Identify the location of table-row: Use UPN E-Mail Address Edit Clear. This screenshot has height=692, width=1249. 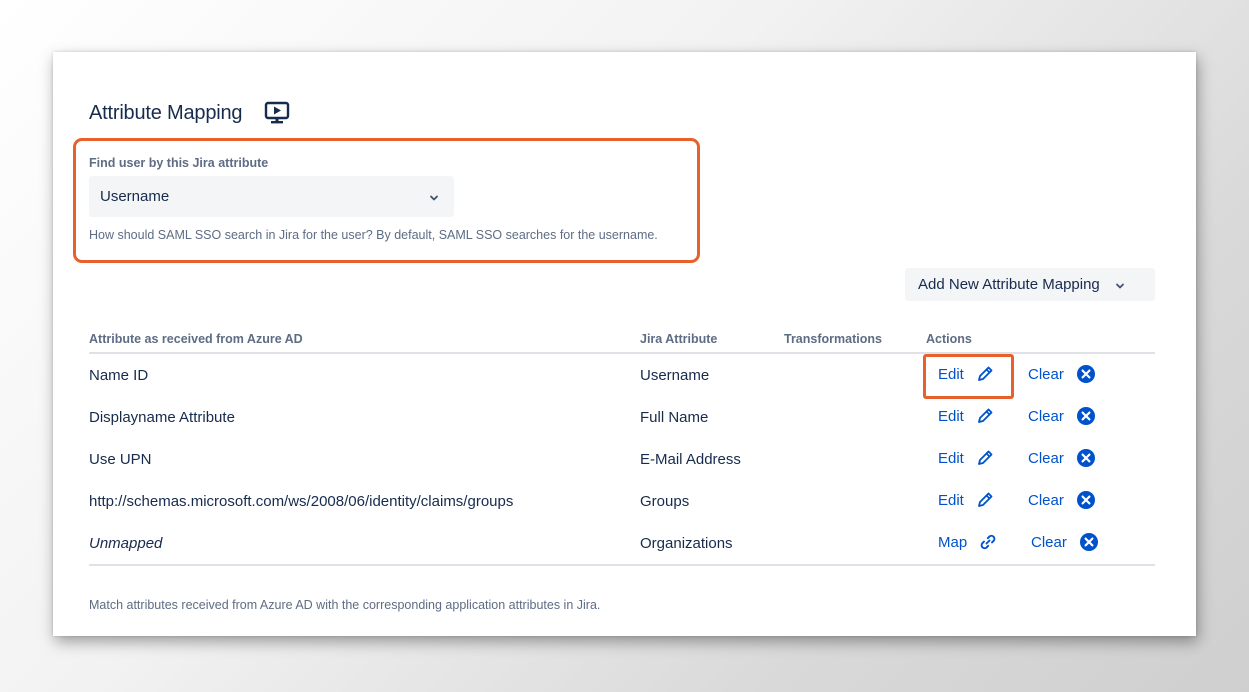
(622, 459).